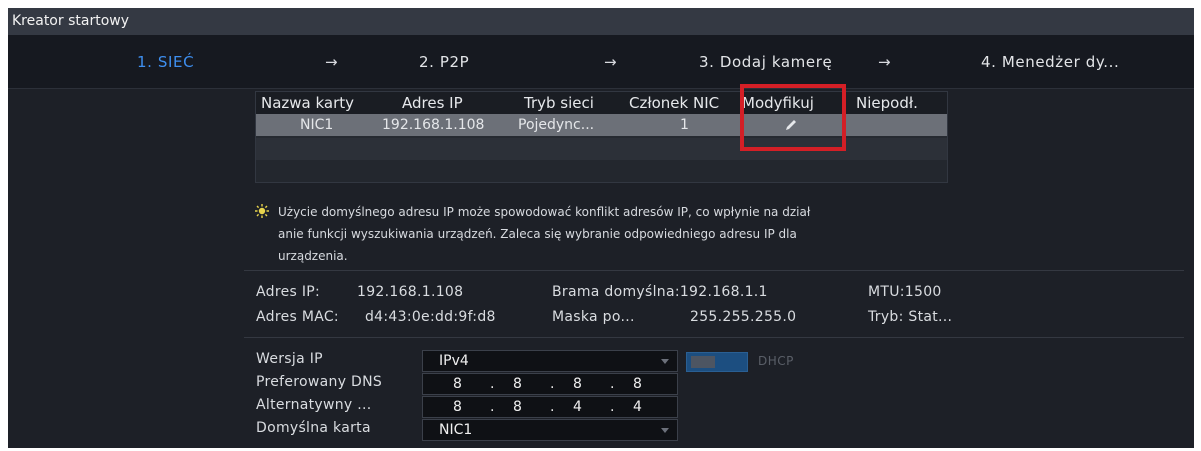 Image resolution: width=1201 pixels, height=451 pixels. I want to click on mac-address-value: d4:43:0e:dd:9f:d8, so click(430, 317).